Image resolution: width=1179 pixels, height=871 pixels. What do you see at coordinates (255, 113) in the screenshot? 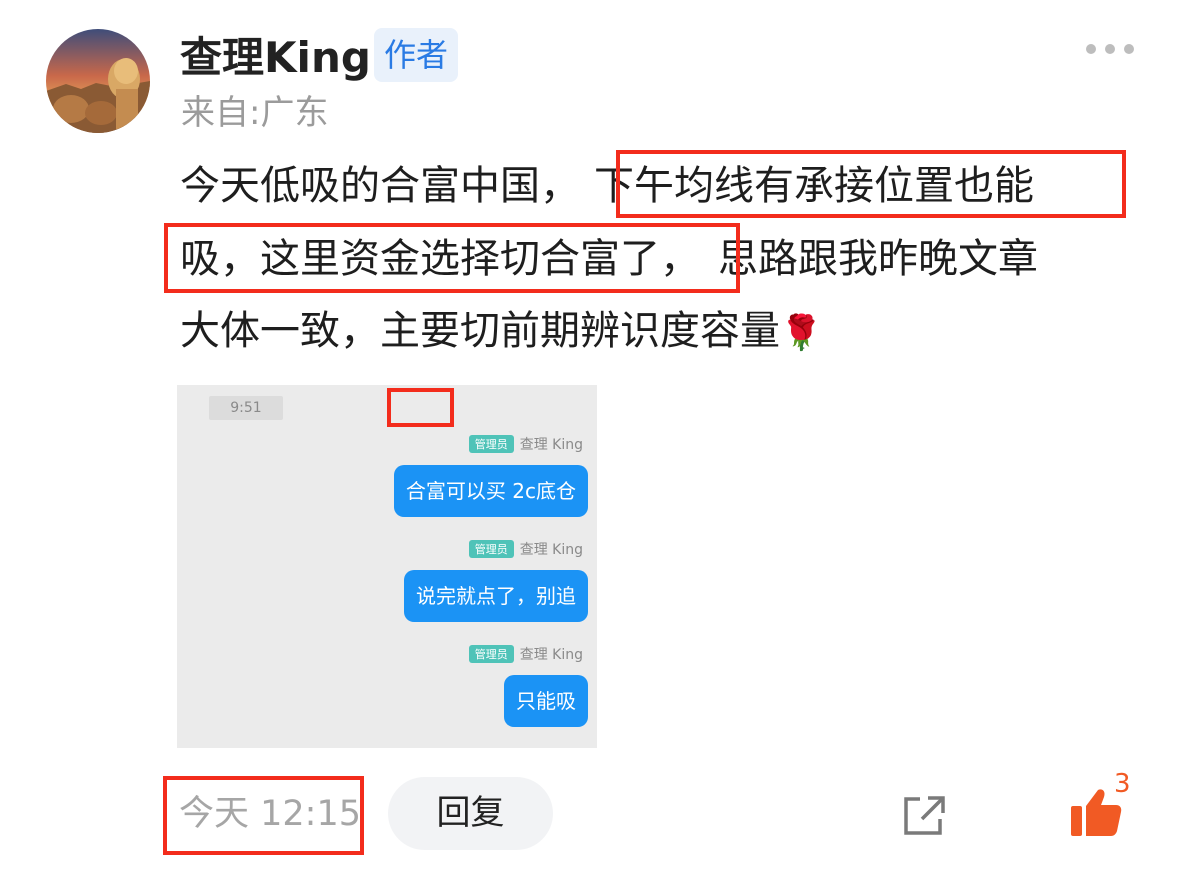
I see `author-origin: 来自:广东` at bounding box center [255, 113].